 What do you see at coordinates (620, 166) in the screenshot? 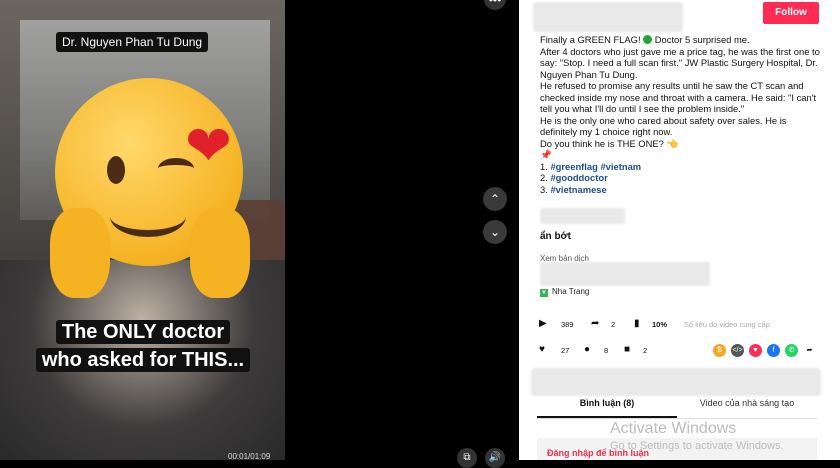
I see `hashtag-vietnam: #vietnam` at bounding box center [620, 166].